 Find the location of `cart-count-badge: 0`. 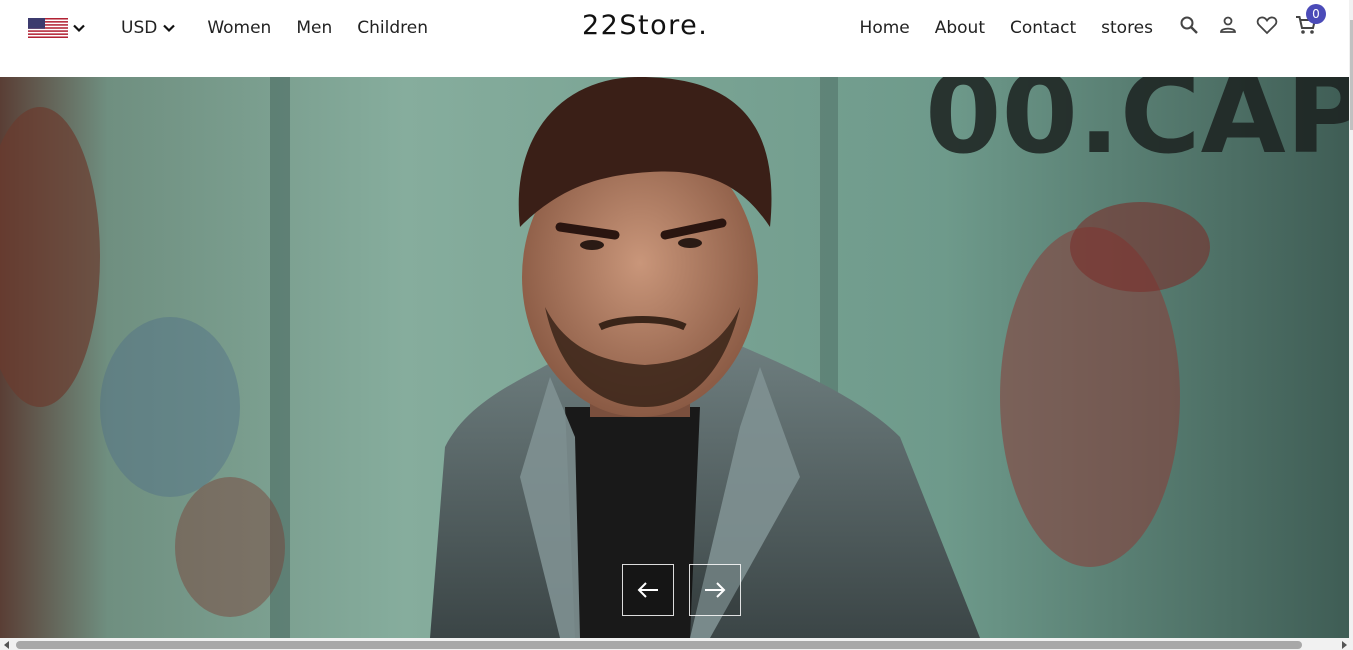

cart-count-badge: 0 is located at coordinates (1316, 14).